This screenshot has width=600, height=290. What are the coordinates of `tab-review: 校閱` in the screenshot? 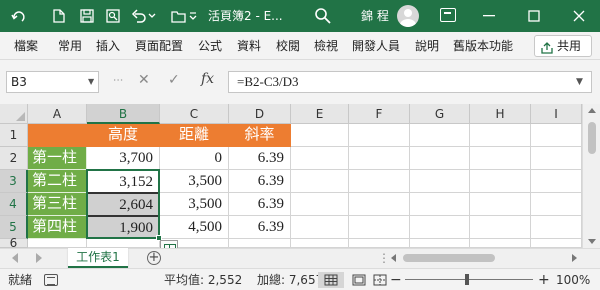 It's located at (288, 46).